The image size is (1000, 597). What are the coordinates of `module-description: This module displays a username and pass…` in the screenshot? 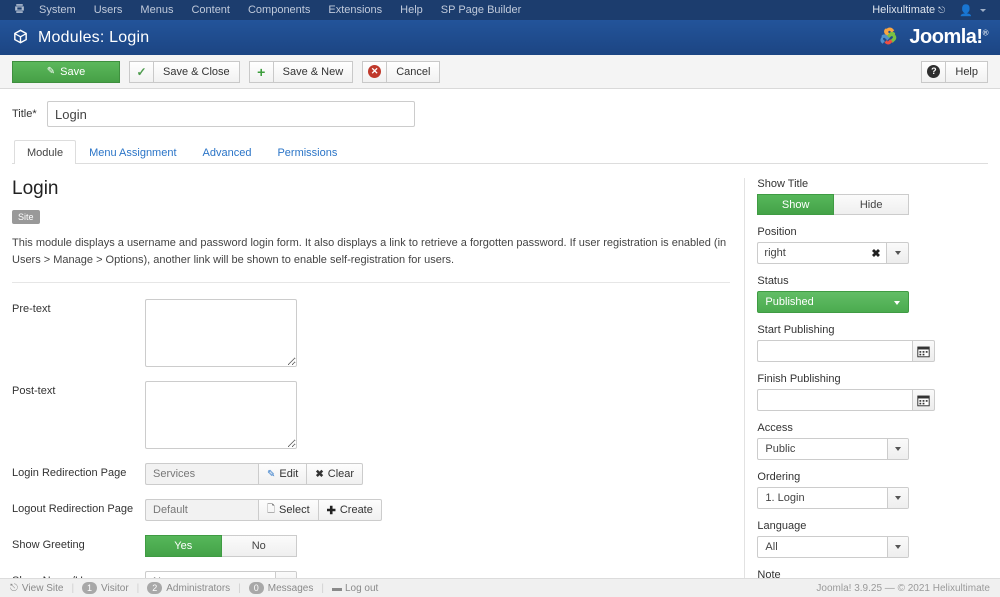 It's located at (371, 259).